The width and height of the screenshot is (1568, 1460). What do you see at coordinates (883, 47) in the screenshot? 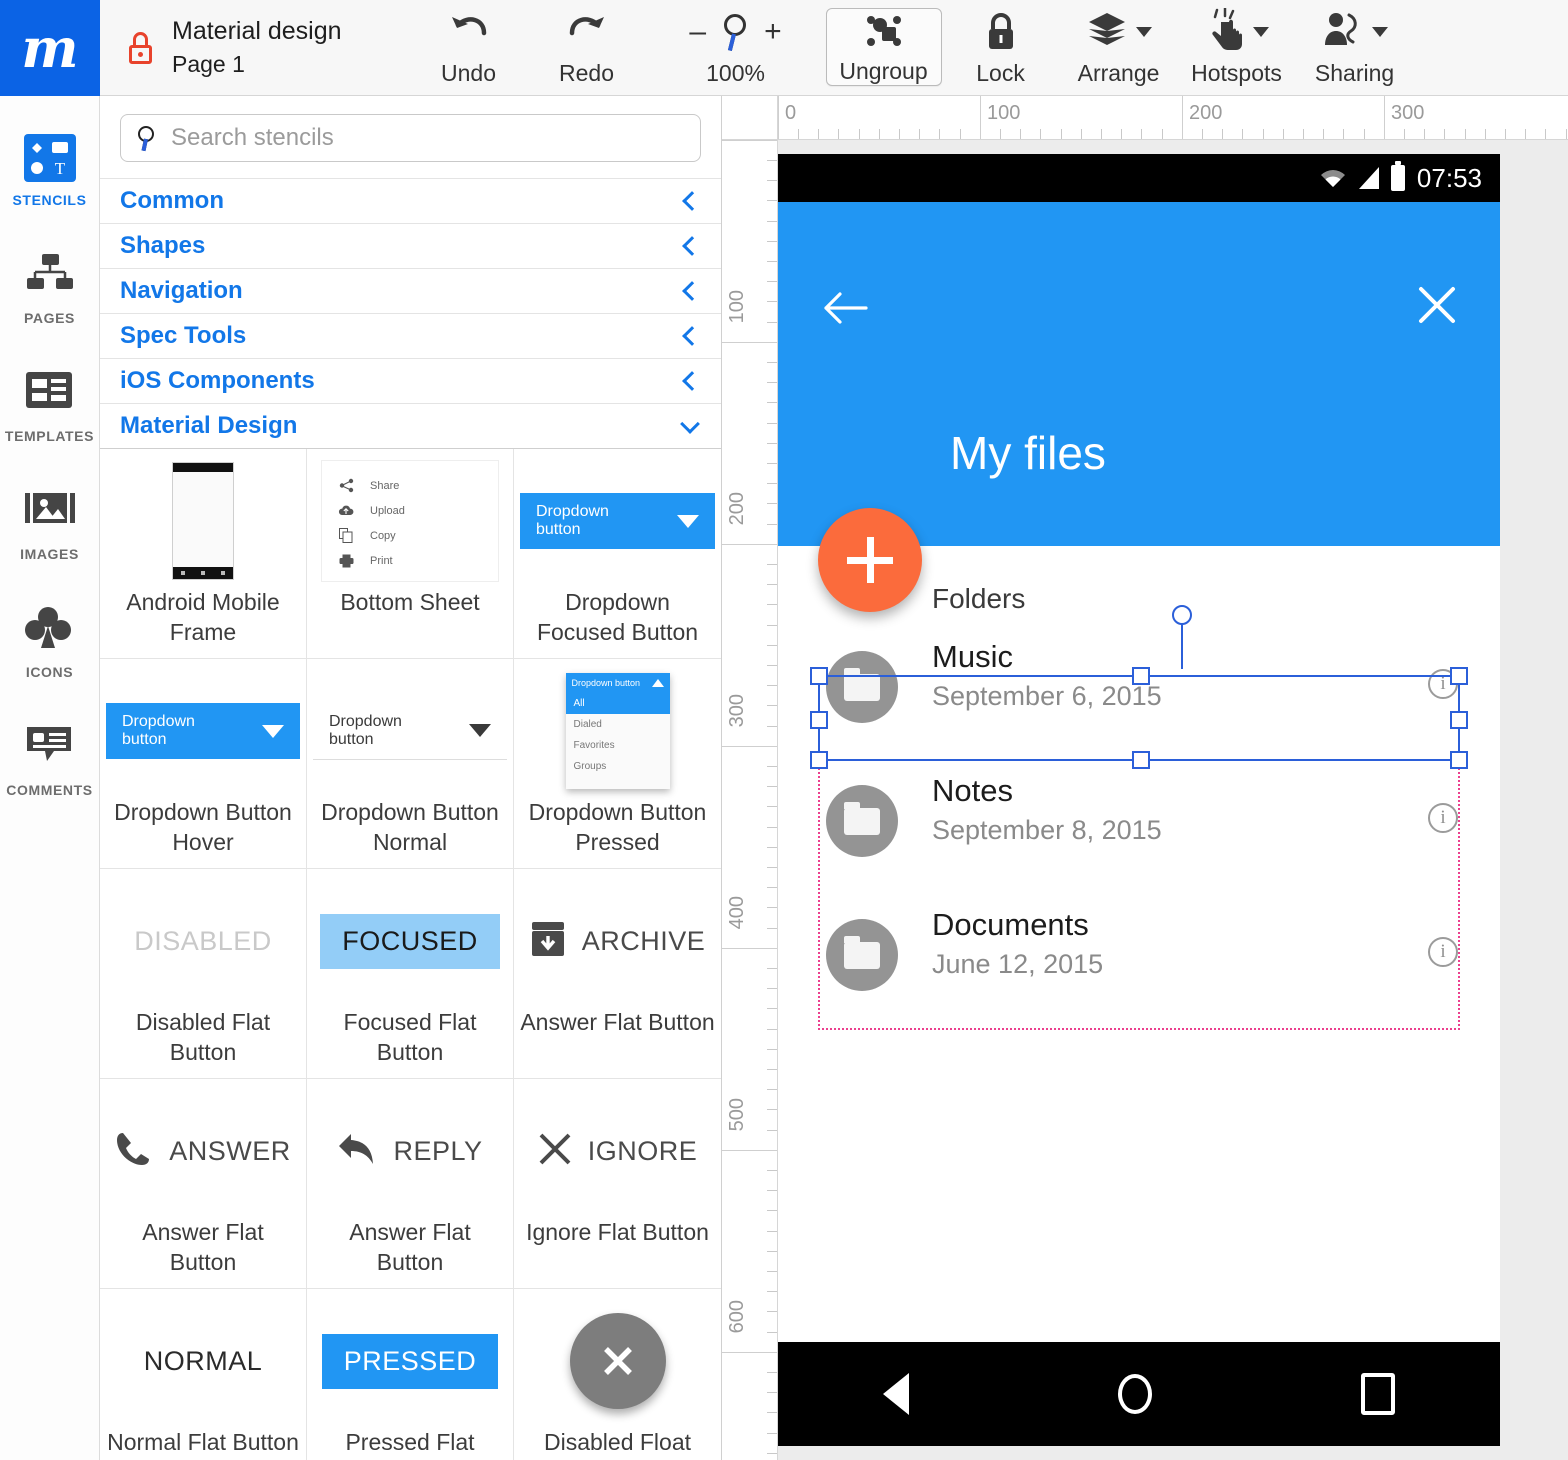
I see `ungroup-button: Ungroup` at bounding box center [883, 47].